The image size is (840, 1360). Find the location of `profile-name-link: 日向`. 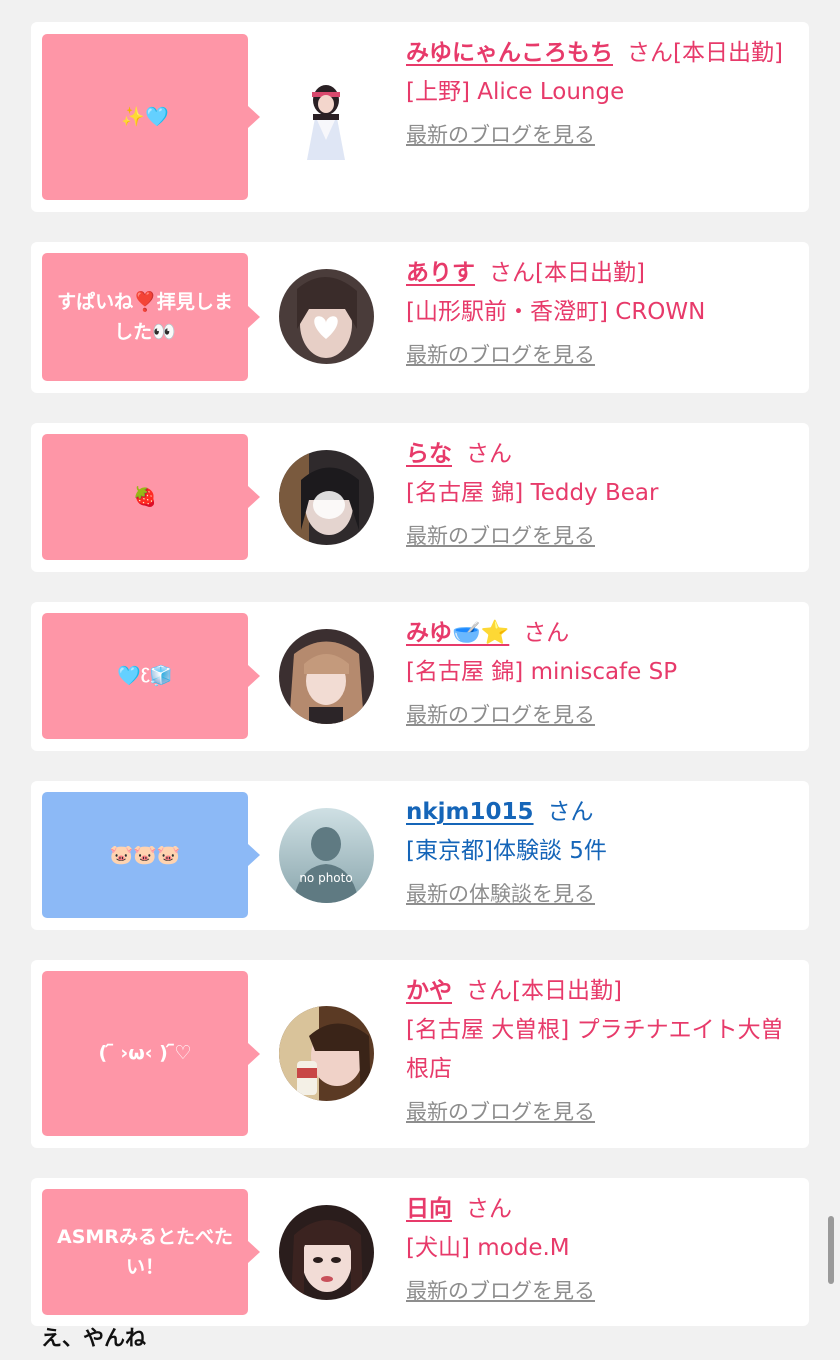

profile-name-link: 日向 is located at coordinates (429, 1209).